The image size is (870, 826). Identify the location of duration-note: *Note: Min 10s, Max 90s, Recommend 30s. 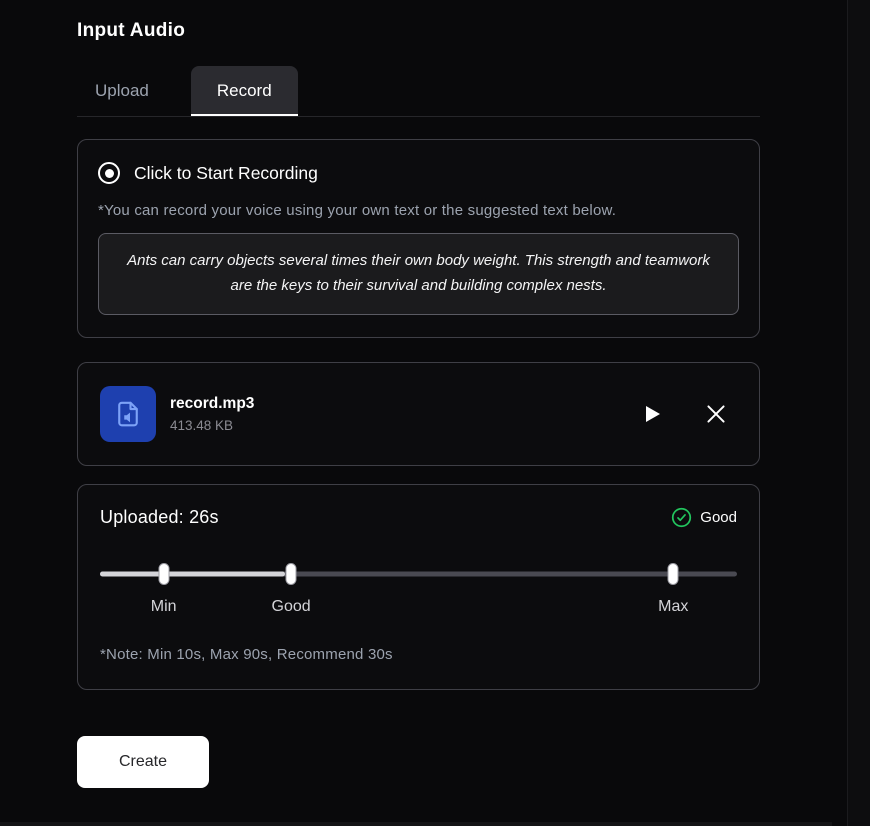
(246, 654).